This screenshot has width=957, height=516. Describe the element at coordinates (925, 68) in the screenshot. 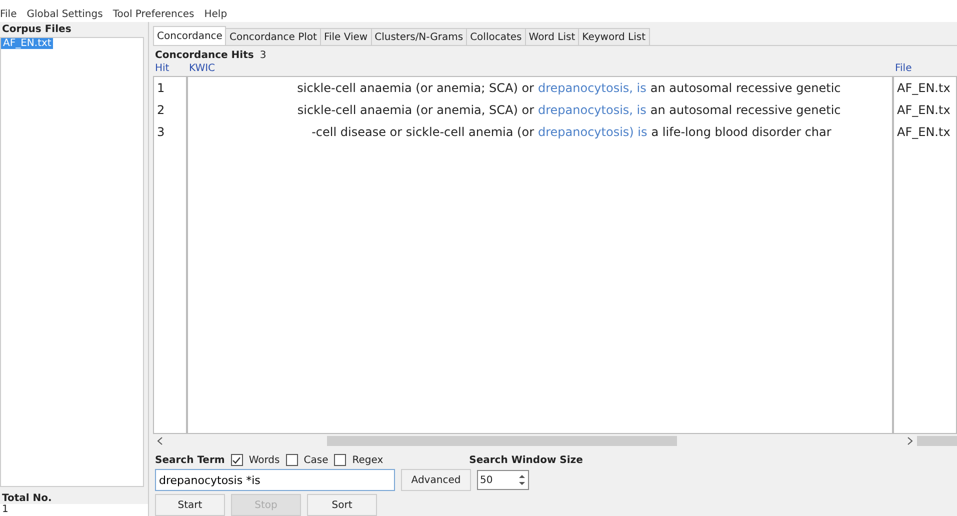

I see `column-header: File` at that location.